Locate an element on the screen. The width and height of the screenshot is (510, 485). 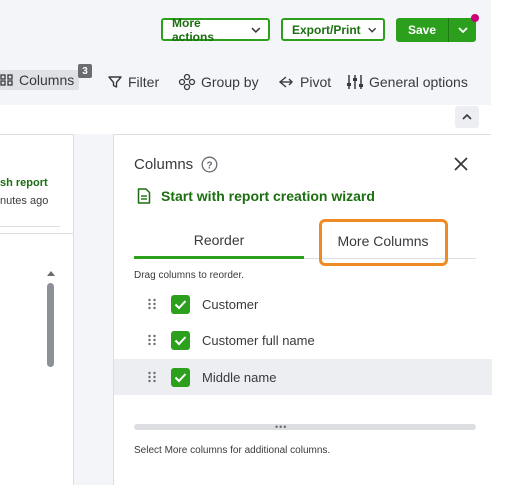
columns-panel-header: Columns ? is located at coordinates (176, 164).